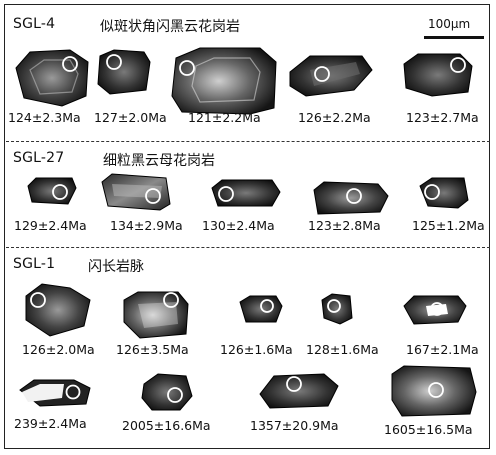 This screenshot has width=496, height=455. What do you see at coordinates (146, 225) in the screenshot?
I see `age-label: 134±2.9Ma` at bounding box center [146, 225].